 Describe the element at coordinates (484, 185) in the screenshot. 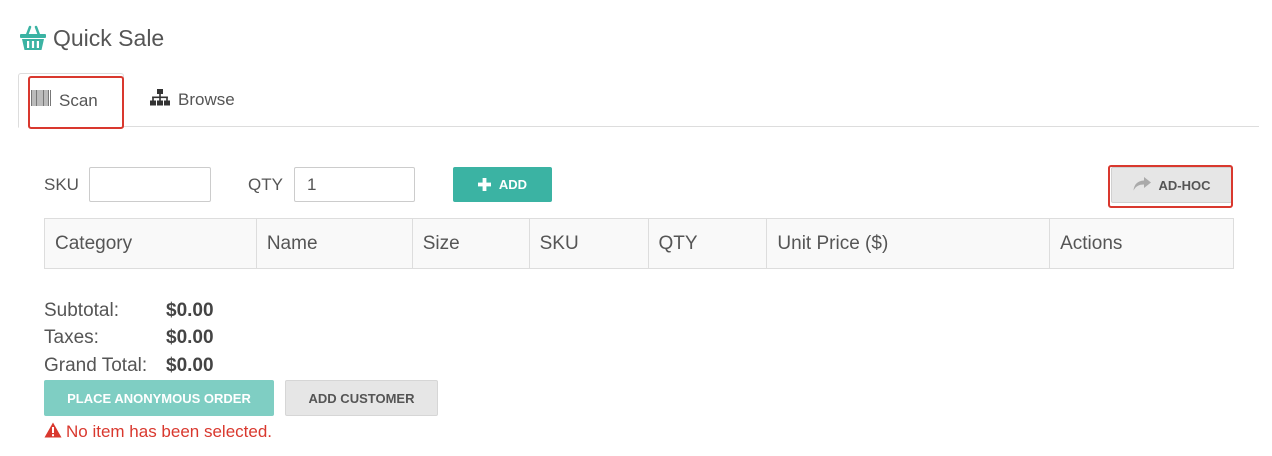

I see `plus-icon` at that location.